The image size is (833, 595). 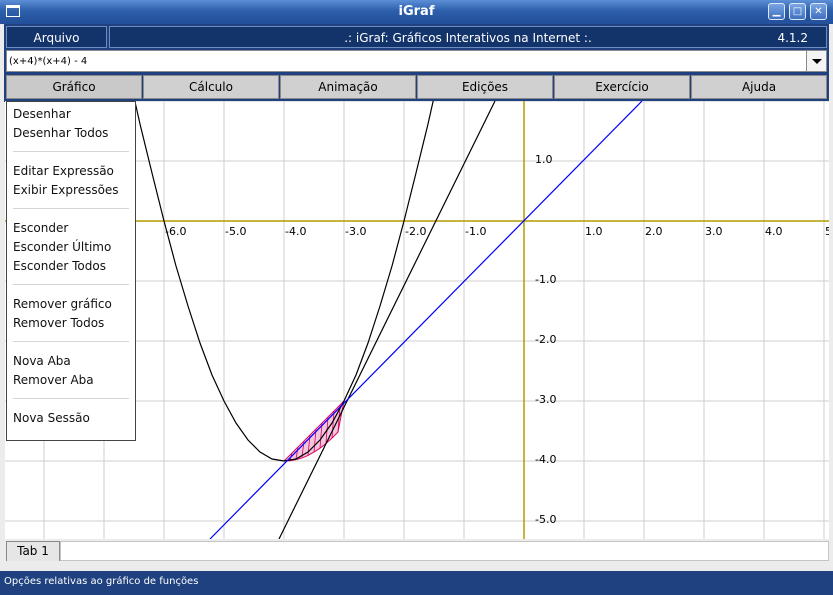 What do you see at coordinates (816, 61) in the screenshot?
I see `chevron-down-icon` at bounding box center [816, 61].